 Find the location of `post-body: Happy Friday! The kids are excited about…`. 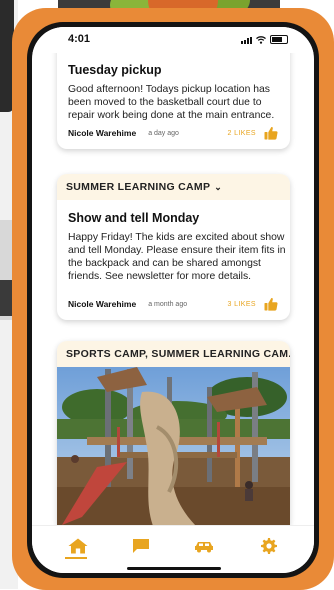

post-body: Happy Friday! The kids are excited about… is located at coordinates (177, 257).